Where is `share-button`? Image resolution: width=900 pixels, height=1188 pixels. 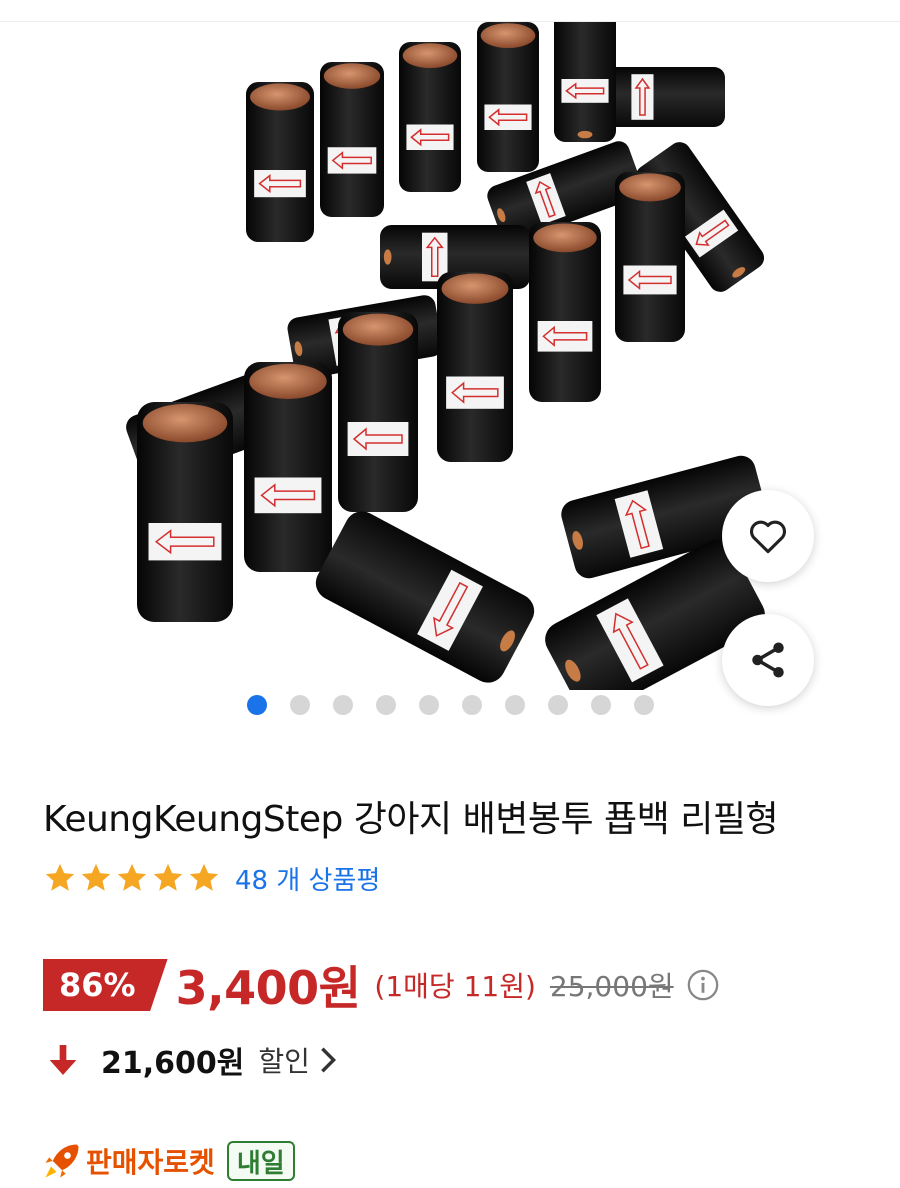 share-button is located at coordinates (768, 660).